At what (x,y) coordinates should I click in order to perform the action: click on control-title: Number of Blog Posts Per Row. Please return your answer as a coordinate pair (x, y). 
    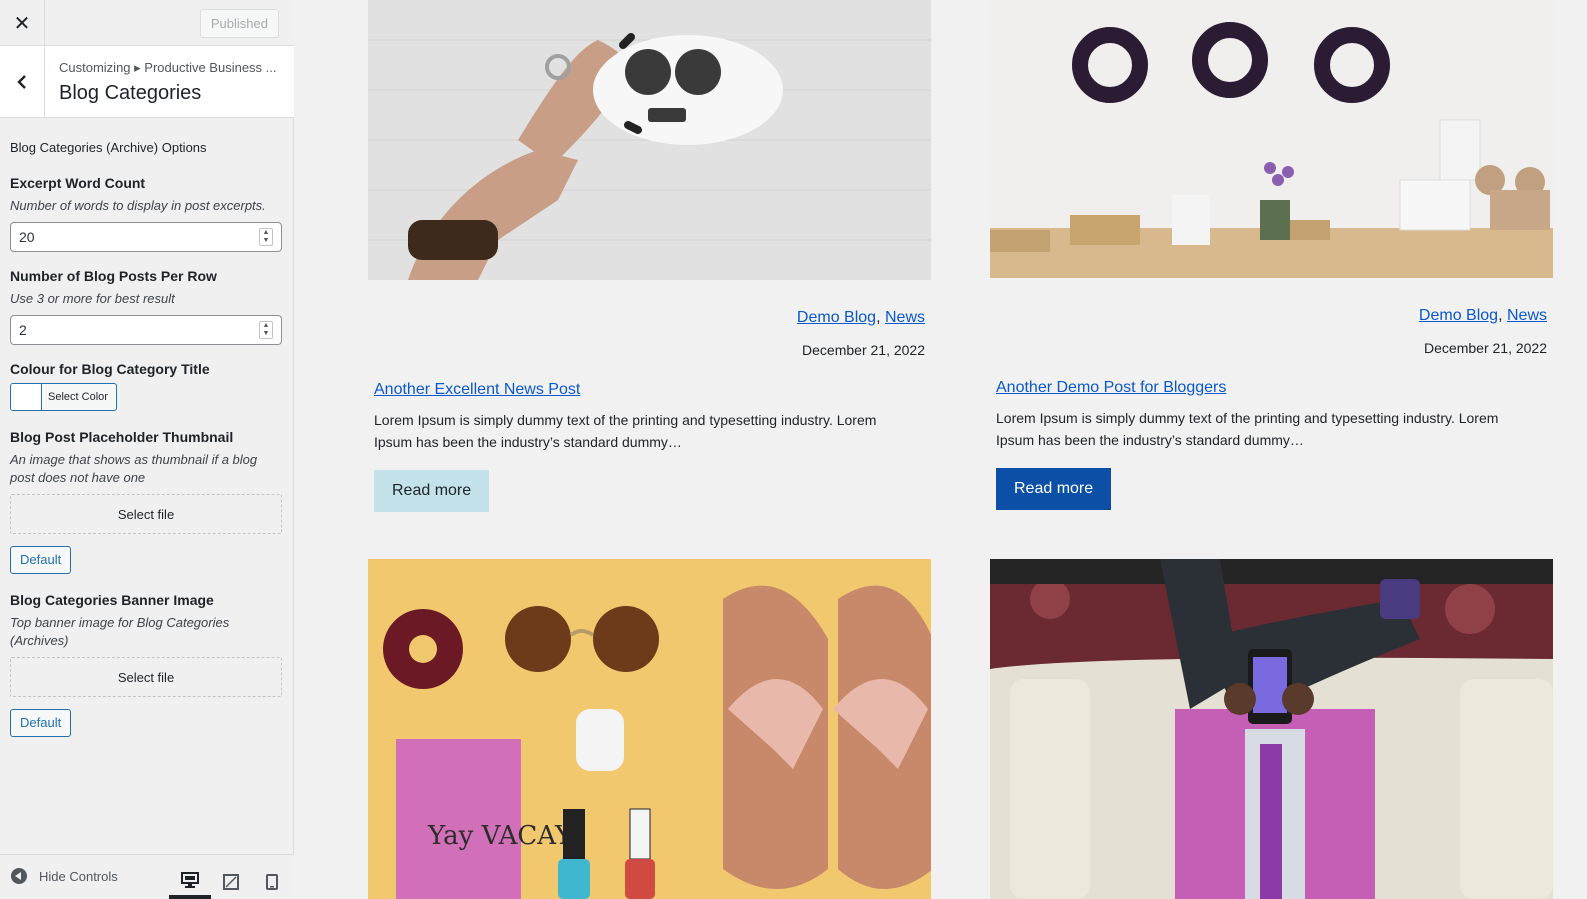
    Looking at the image, I should click on (113, 276).